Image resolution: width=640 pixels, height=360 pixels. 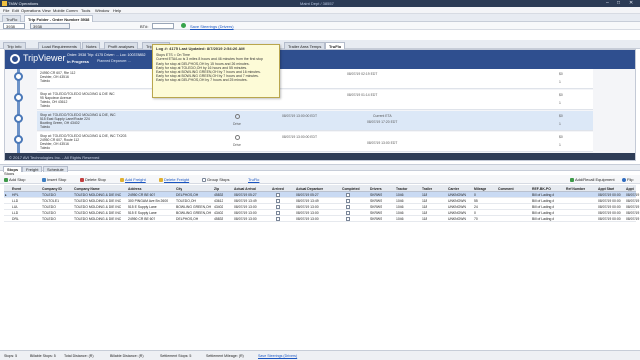 What do you see at coordinates (14, 179) in the screenshot?
I see `add-stop-button: Add Stop` at bounding box center [14, 179].